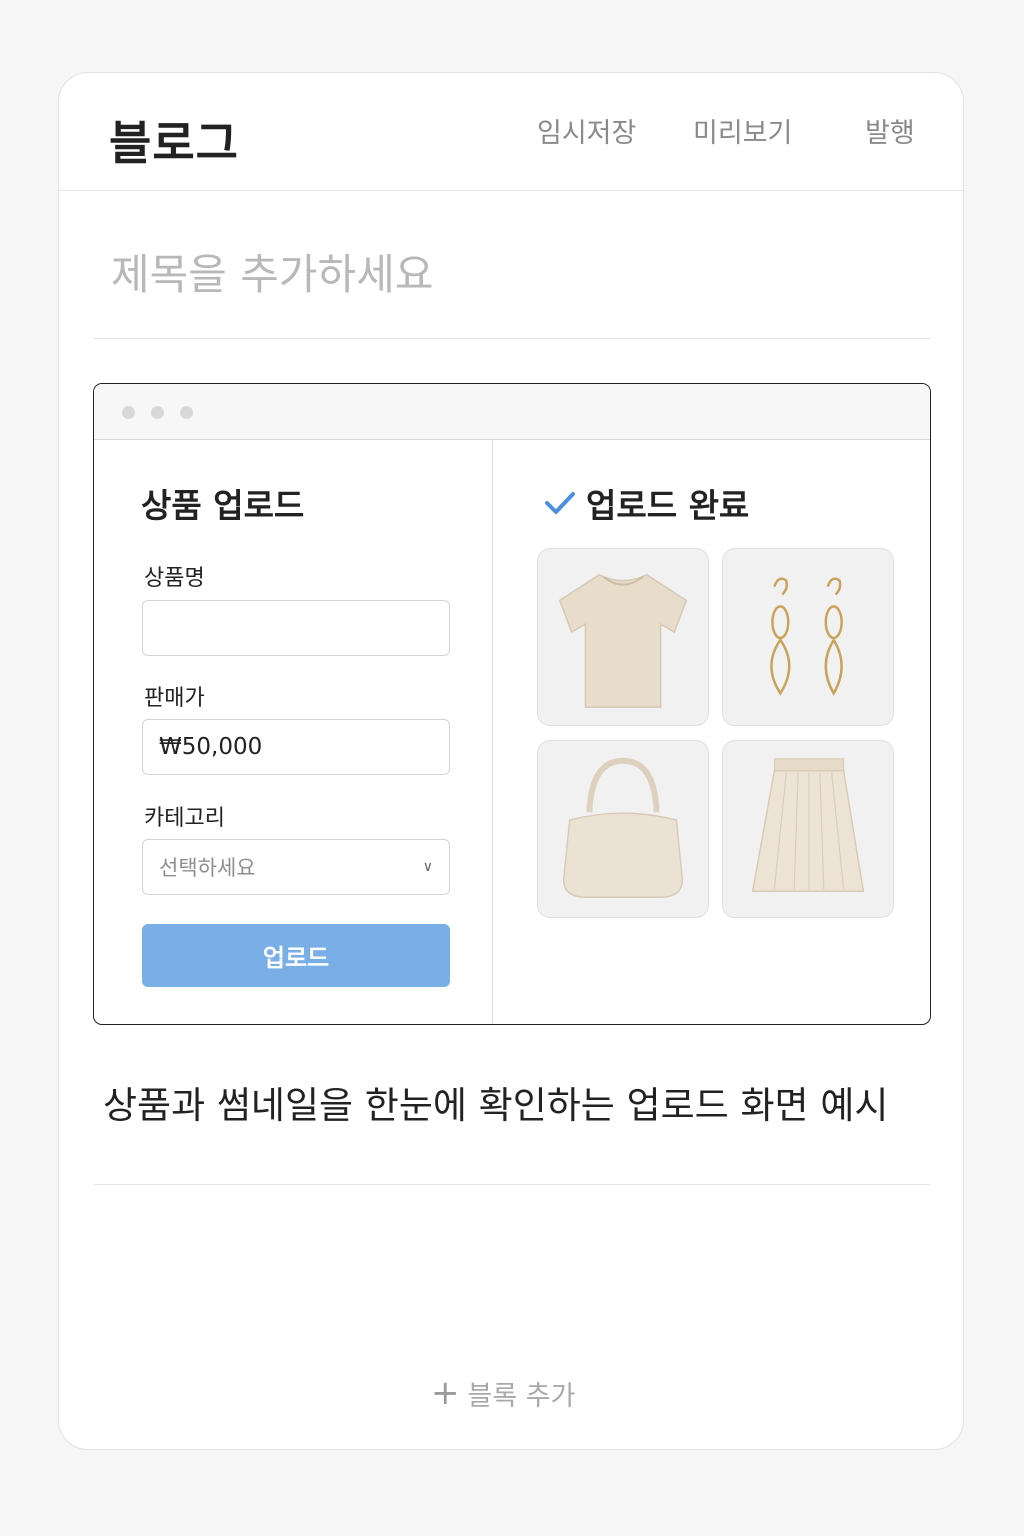 Image resolution: width=1024 pixels, height=1536 pixels. Describe the element at coordinates (296, 628) in the screenshot. I see `product-name-input` at that location.